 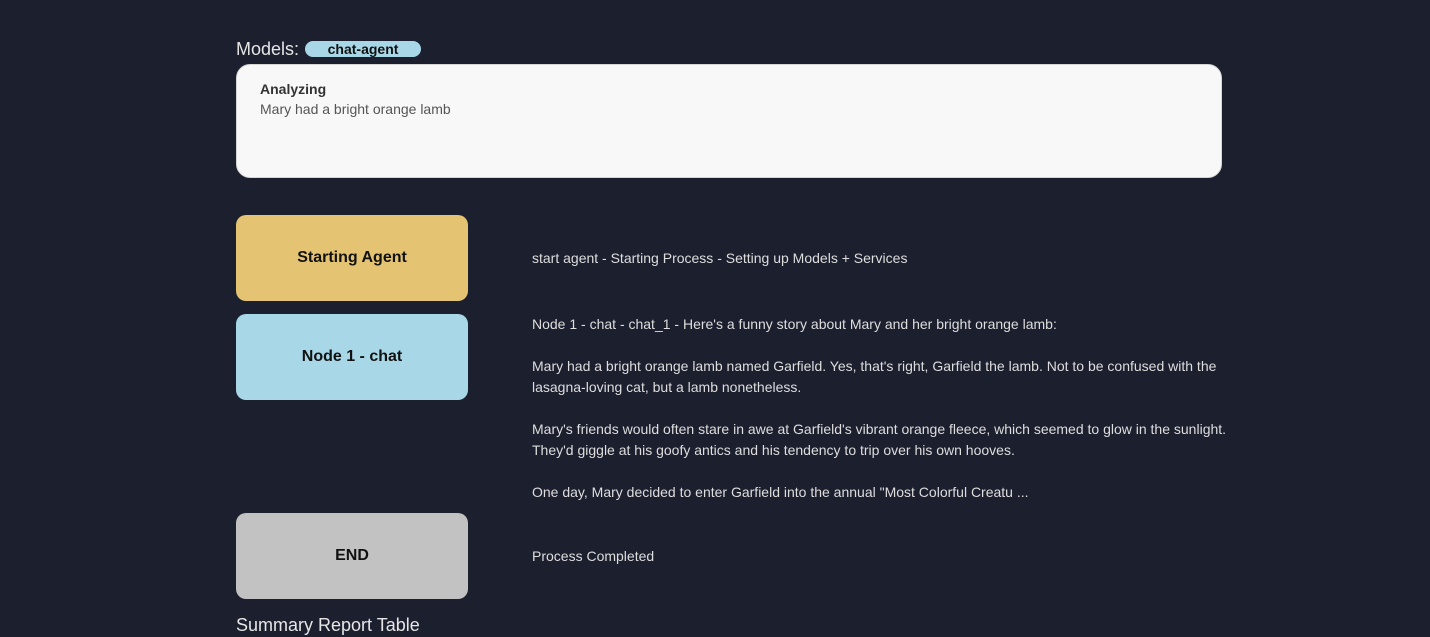 What do you see at coordinates (729, 121) in the screenshot?
I see `analyzing-panel: Analyzing Mary had a bright orange lamb` at bounding box center [729, 121].